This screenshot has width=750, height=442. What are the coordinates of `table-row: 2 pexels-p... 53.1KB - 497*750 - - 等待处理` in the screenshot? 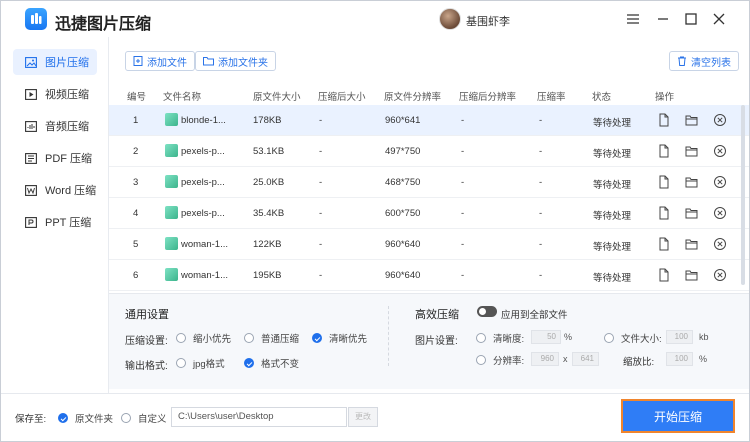 It's located at (429, 151).